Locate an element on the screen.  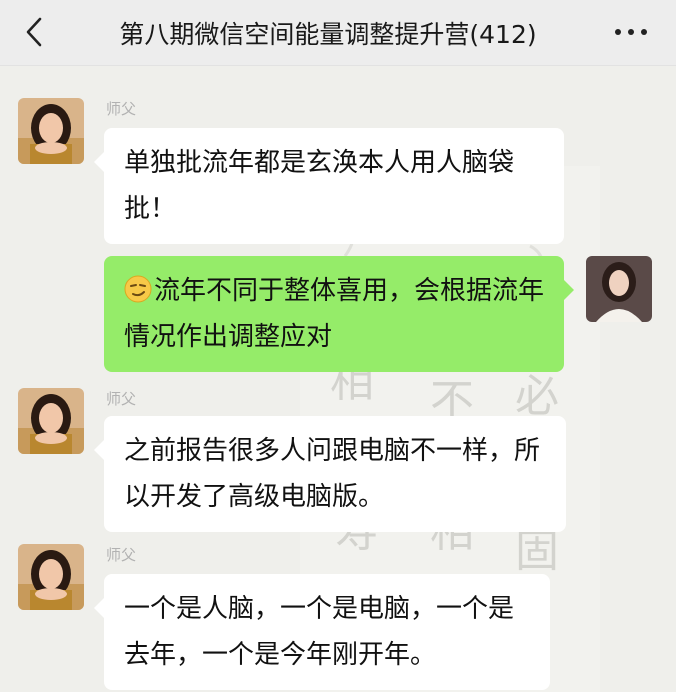
message-text: 一个是人脑，一个是电脑，一个是去年，一个是今年刚开年。 is located at coordinates (319, 632).